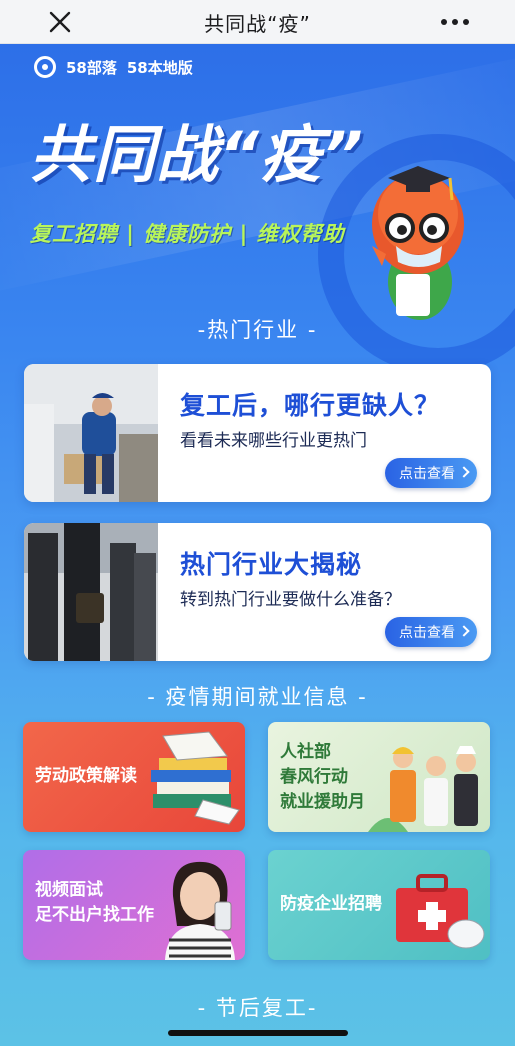 The image size is (515, 1046). Describe the element at coordinates (91, 67) in the screenshot. I see `brand-name-58-tribe: 58部落` at that location.